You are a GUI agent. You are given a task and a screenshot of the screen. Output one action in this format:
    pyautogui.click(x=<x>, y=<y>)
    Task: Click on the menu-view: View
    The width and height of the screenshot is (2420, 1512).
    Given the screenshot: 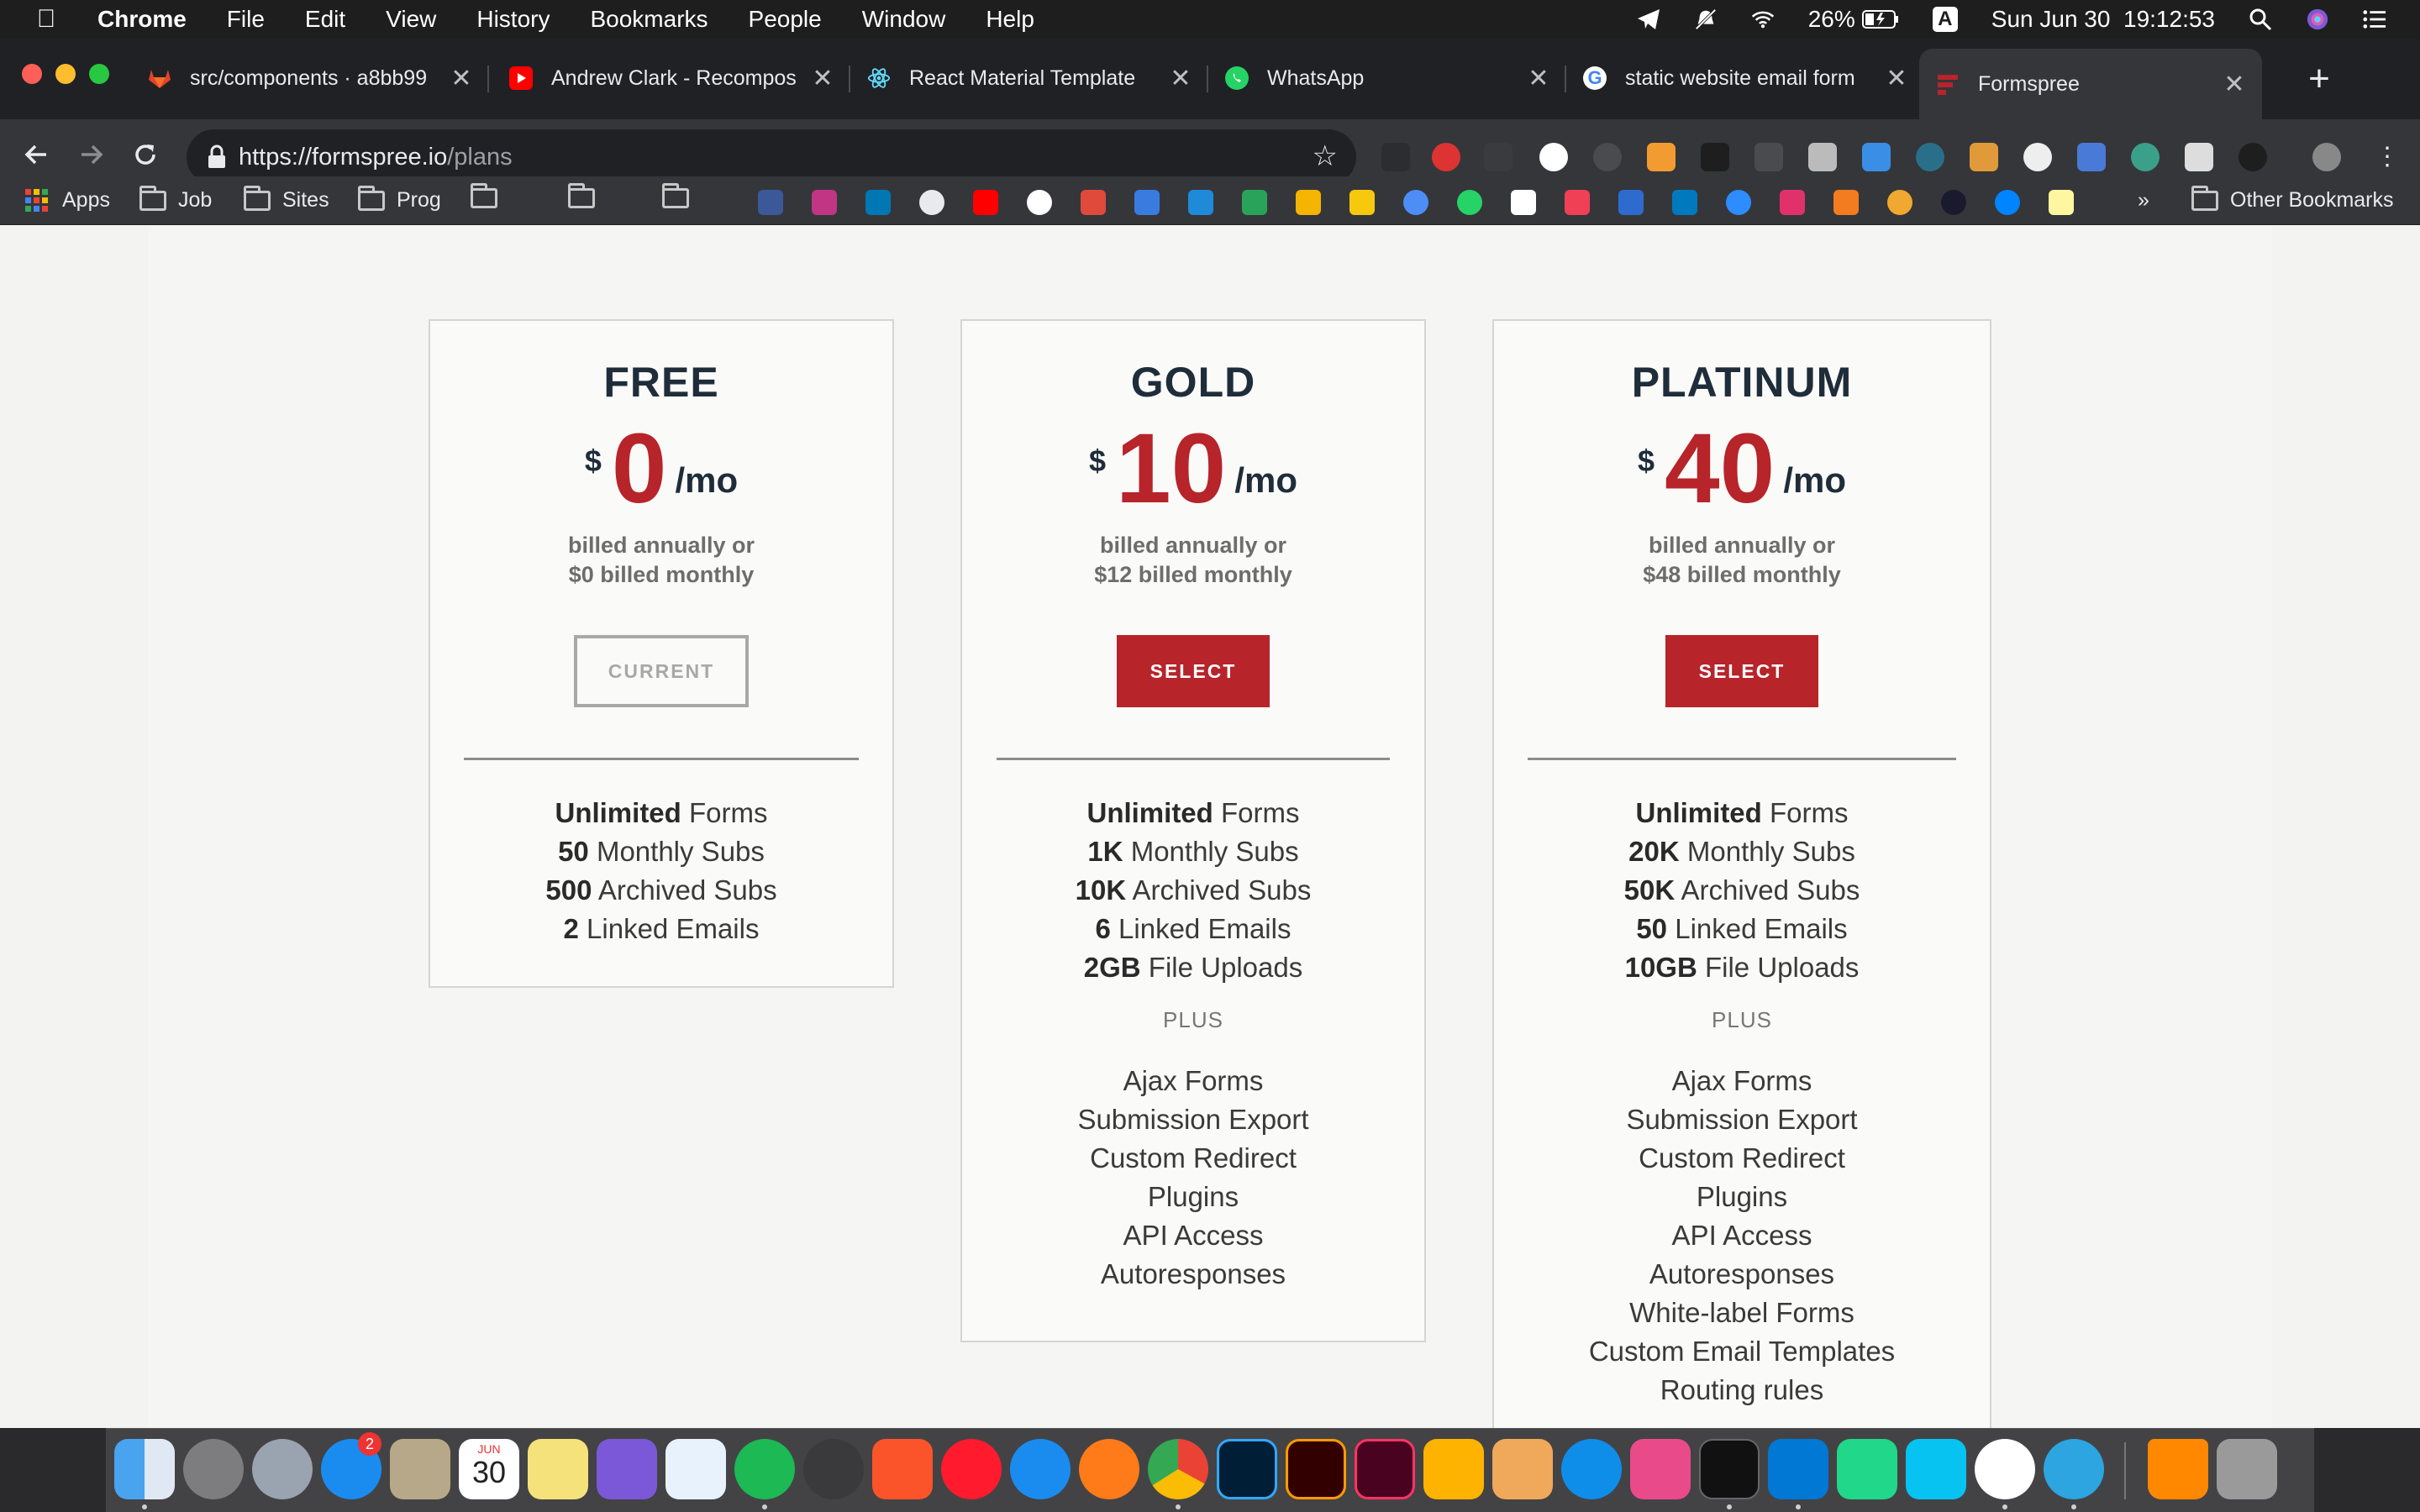 What is the action you would take?
    pyautogui.click(x=411, y=19)
    